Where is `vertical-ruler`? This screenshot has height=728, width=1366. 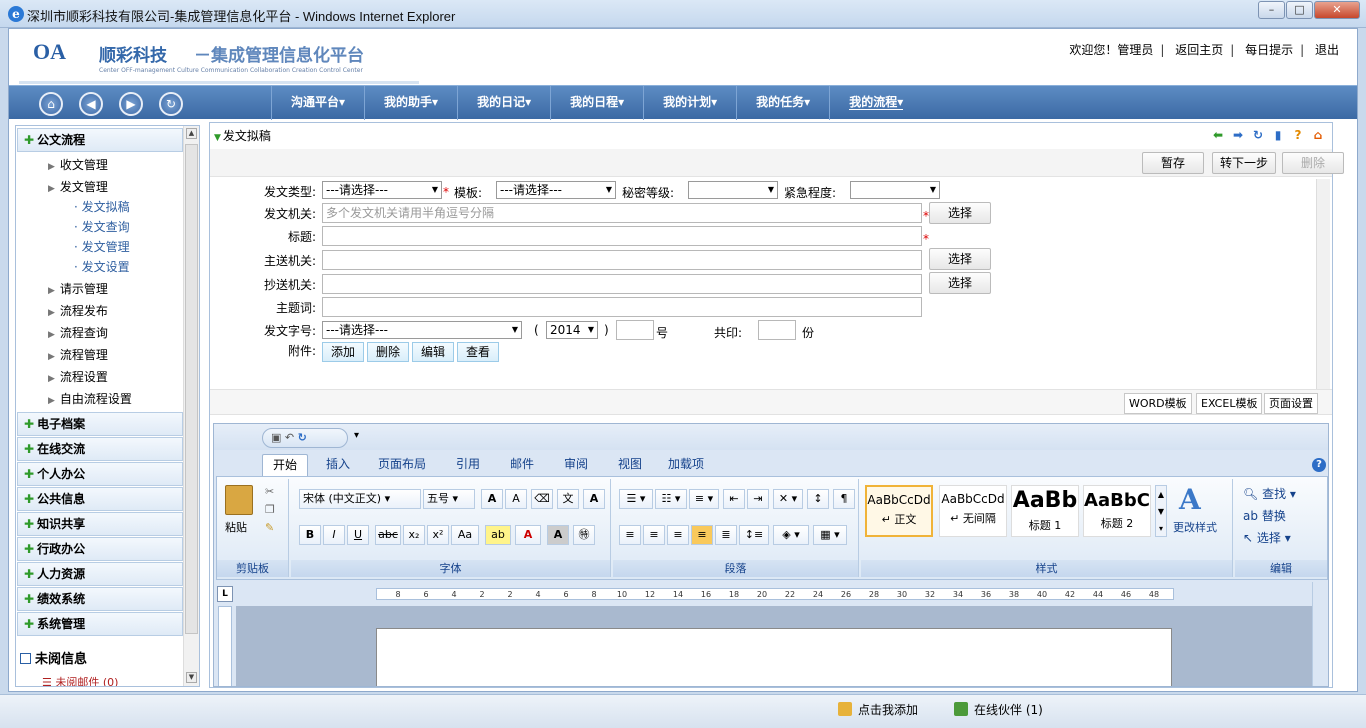
vertical-ruler is located at coordinates (225, 646).